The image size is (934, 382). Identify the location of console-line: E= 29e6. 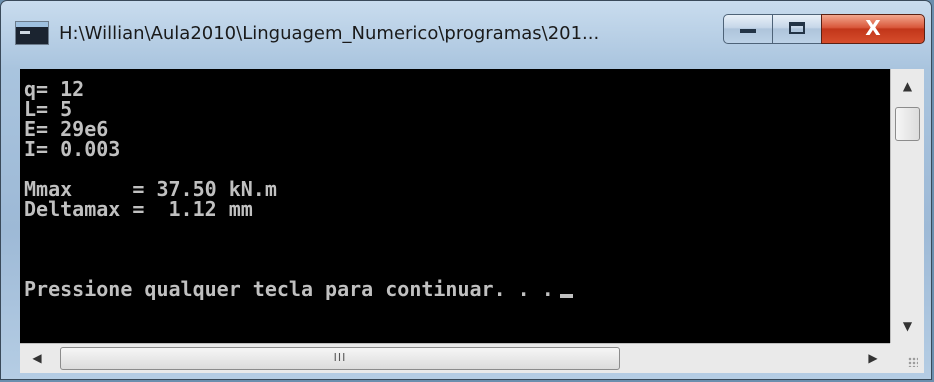
(66, 129).